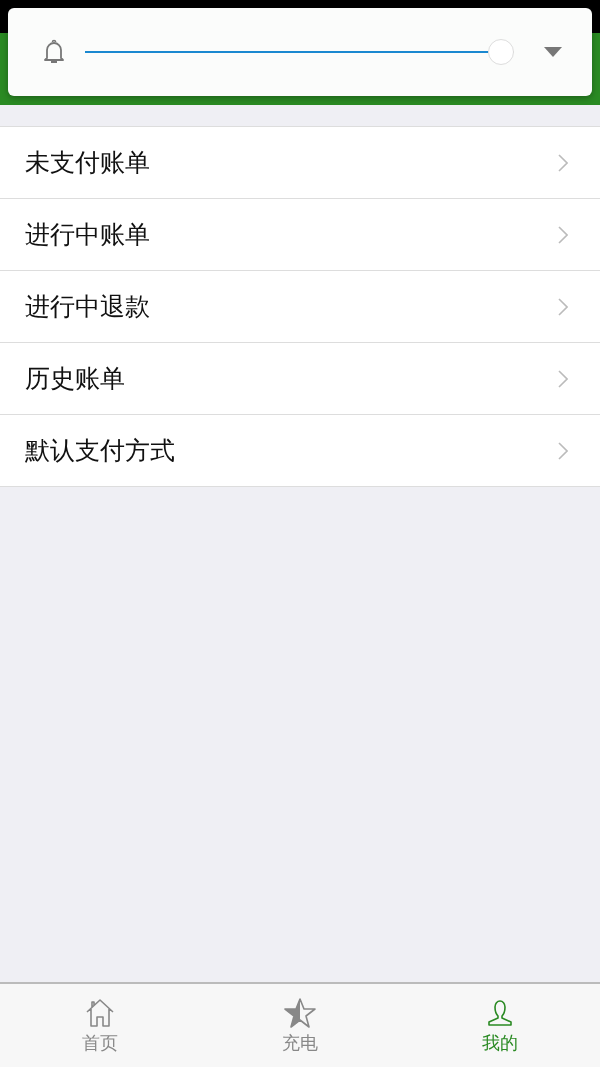 The height and width of the screenshot is (1067, 600). Describe the element at coordinates (100, 451) in the screenshot. I see `menu-label: 默认支付方式` at that location.